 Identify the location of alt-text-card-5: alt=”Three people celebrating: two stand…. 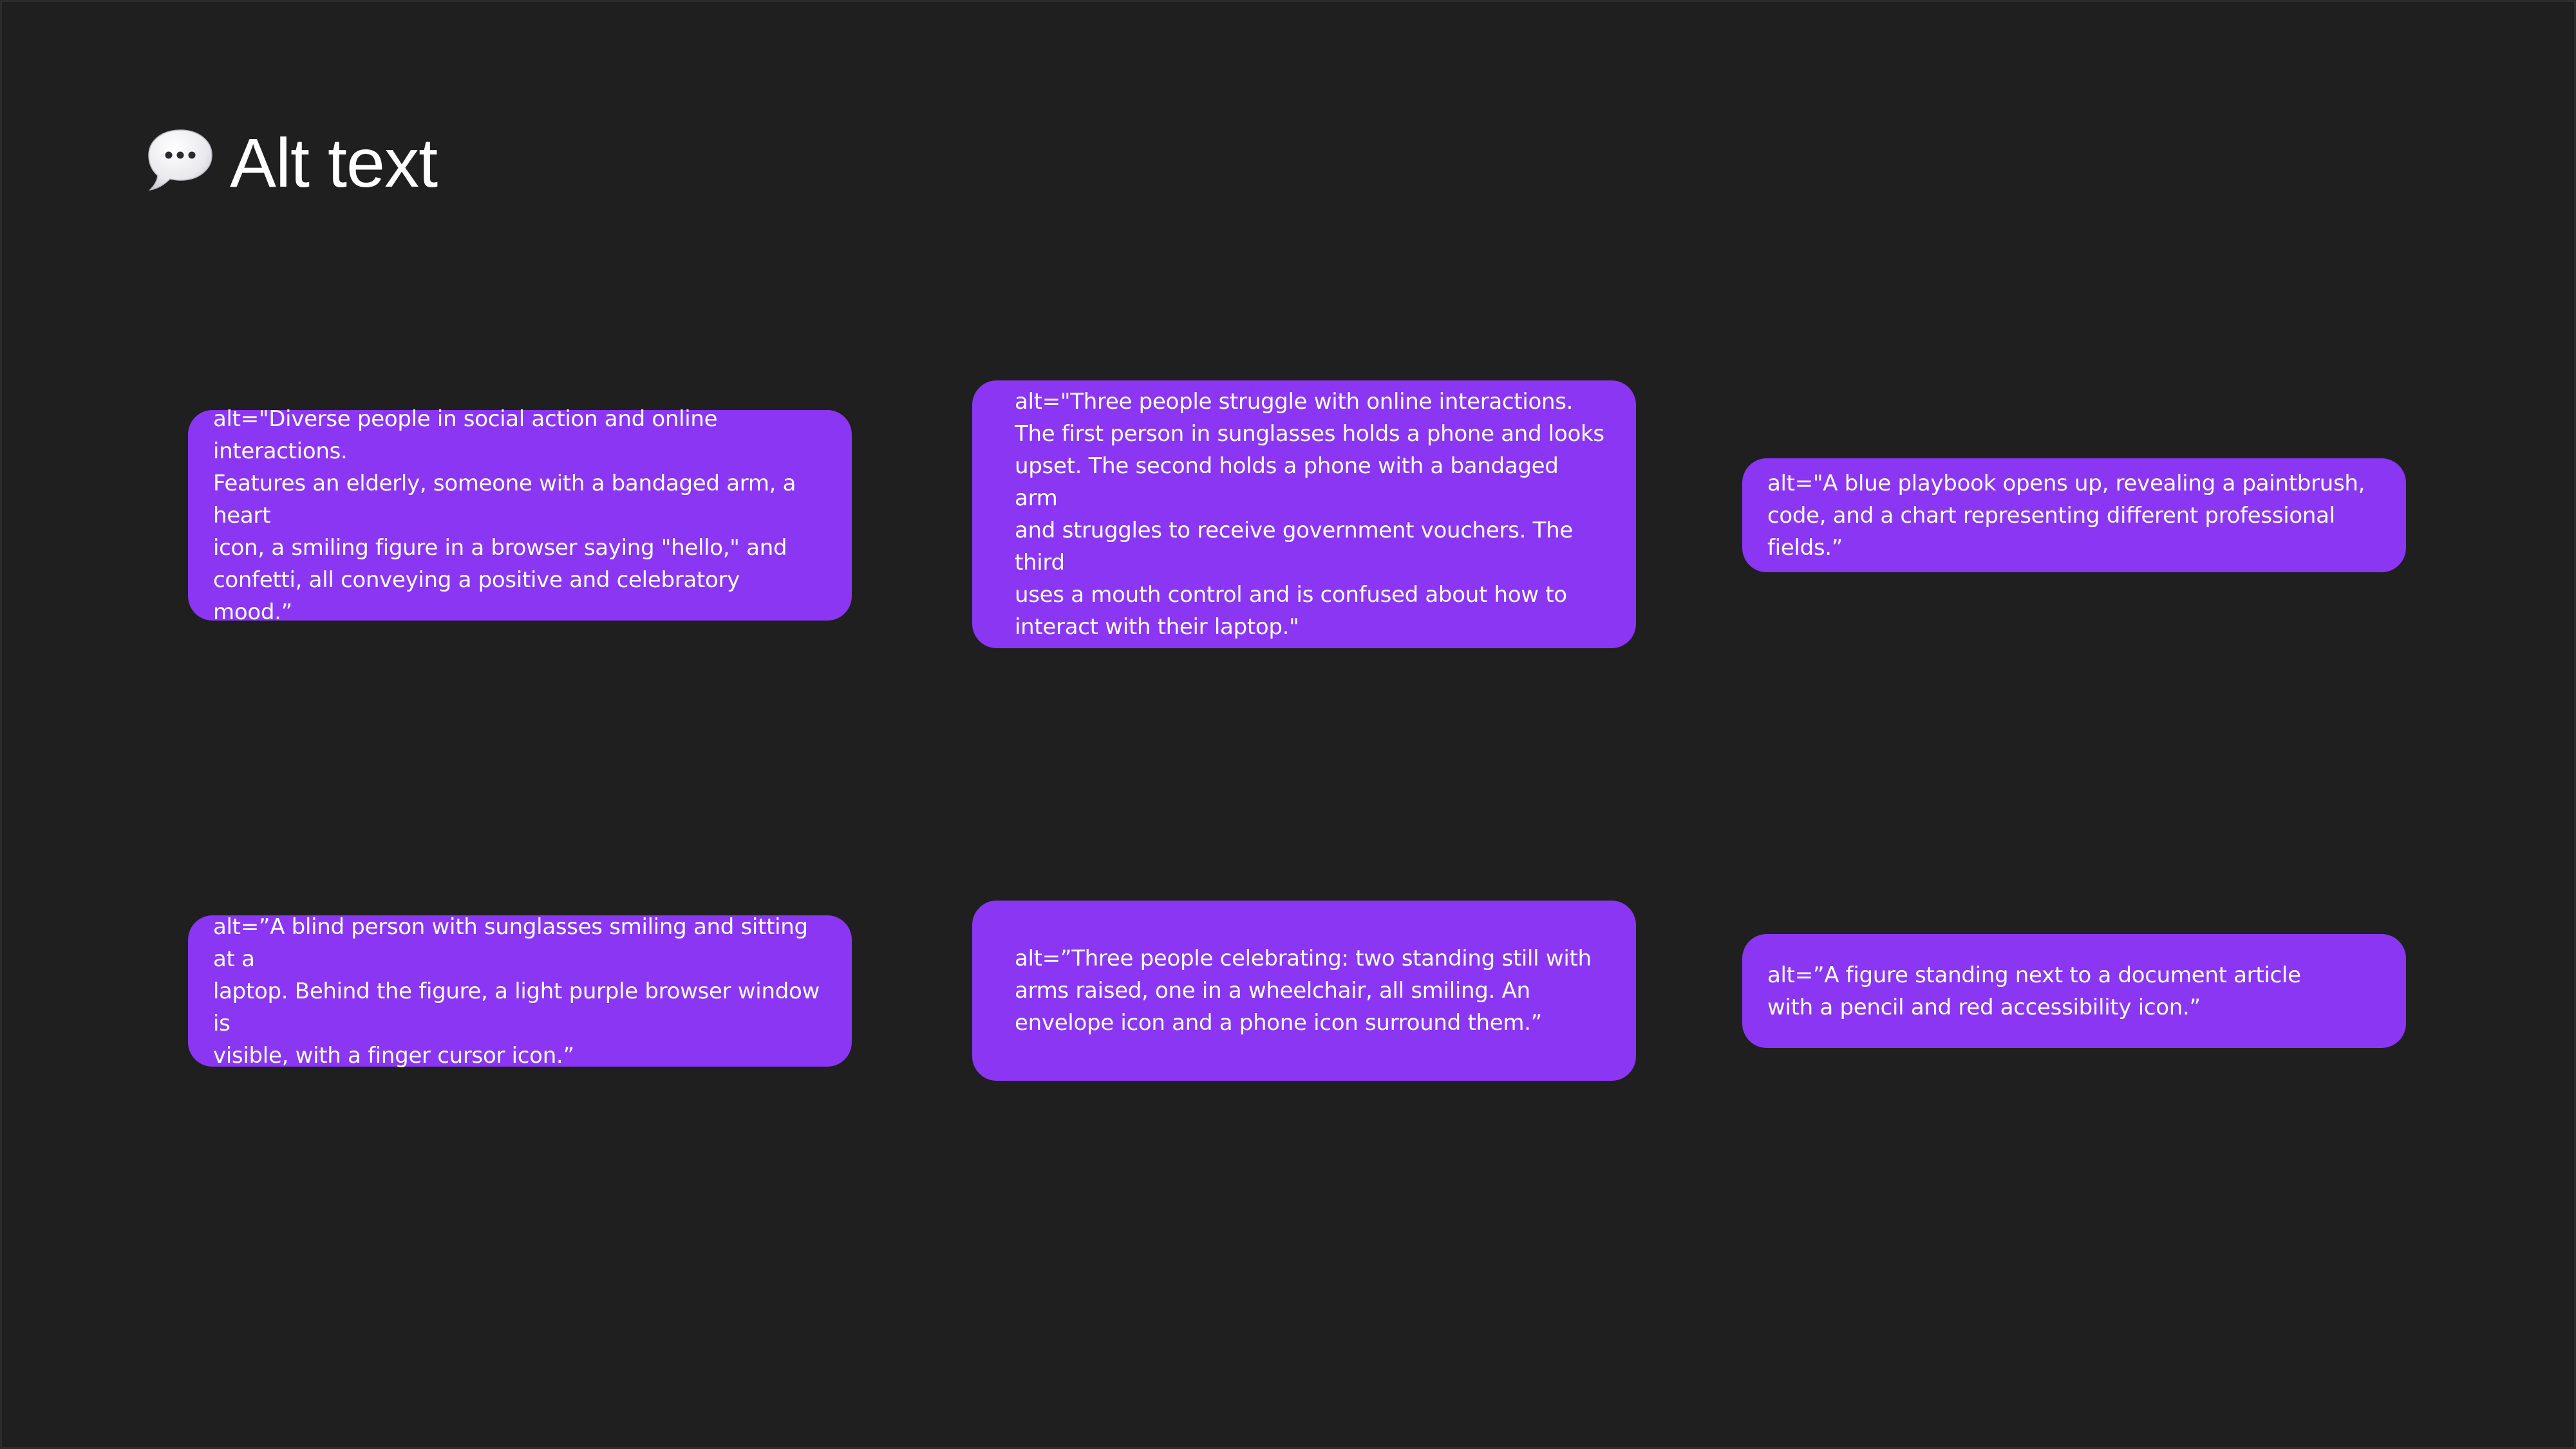
(1304, 991).